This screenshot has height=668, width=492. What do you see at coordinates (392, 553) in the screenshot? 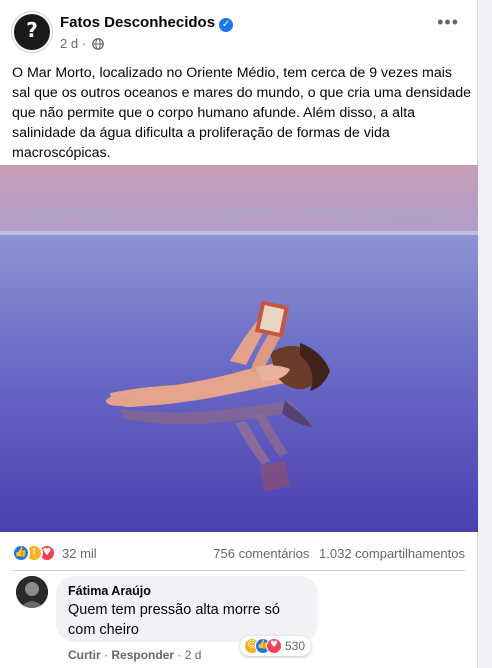
I see `shares-count: 1.032 compartilhamentos` at bounding box center [392, 553].